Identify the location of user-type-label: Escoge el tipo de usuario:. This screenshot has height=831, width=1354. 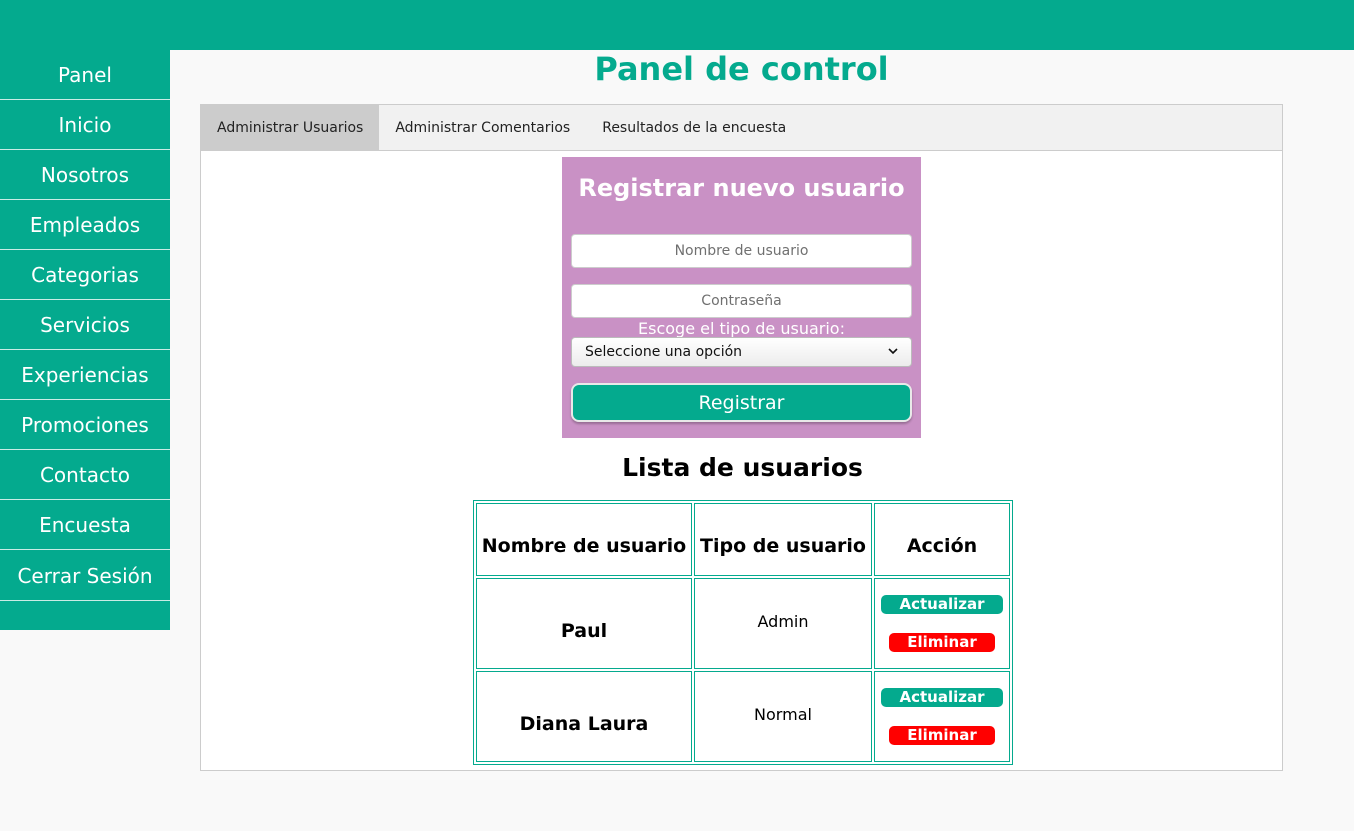
(741, 328).